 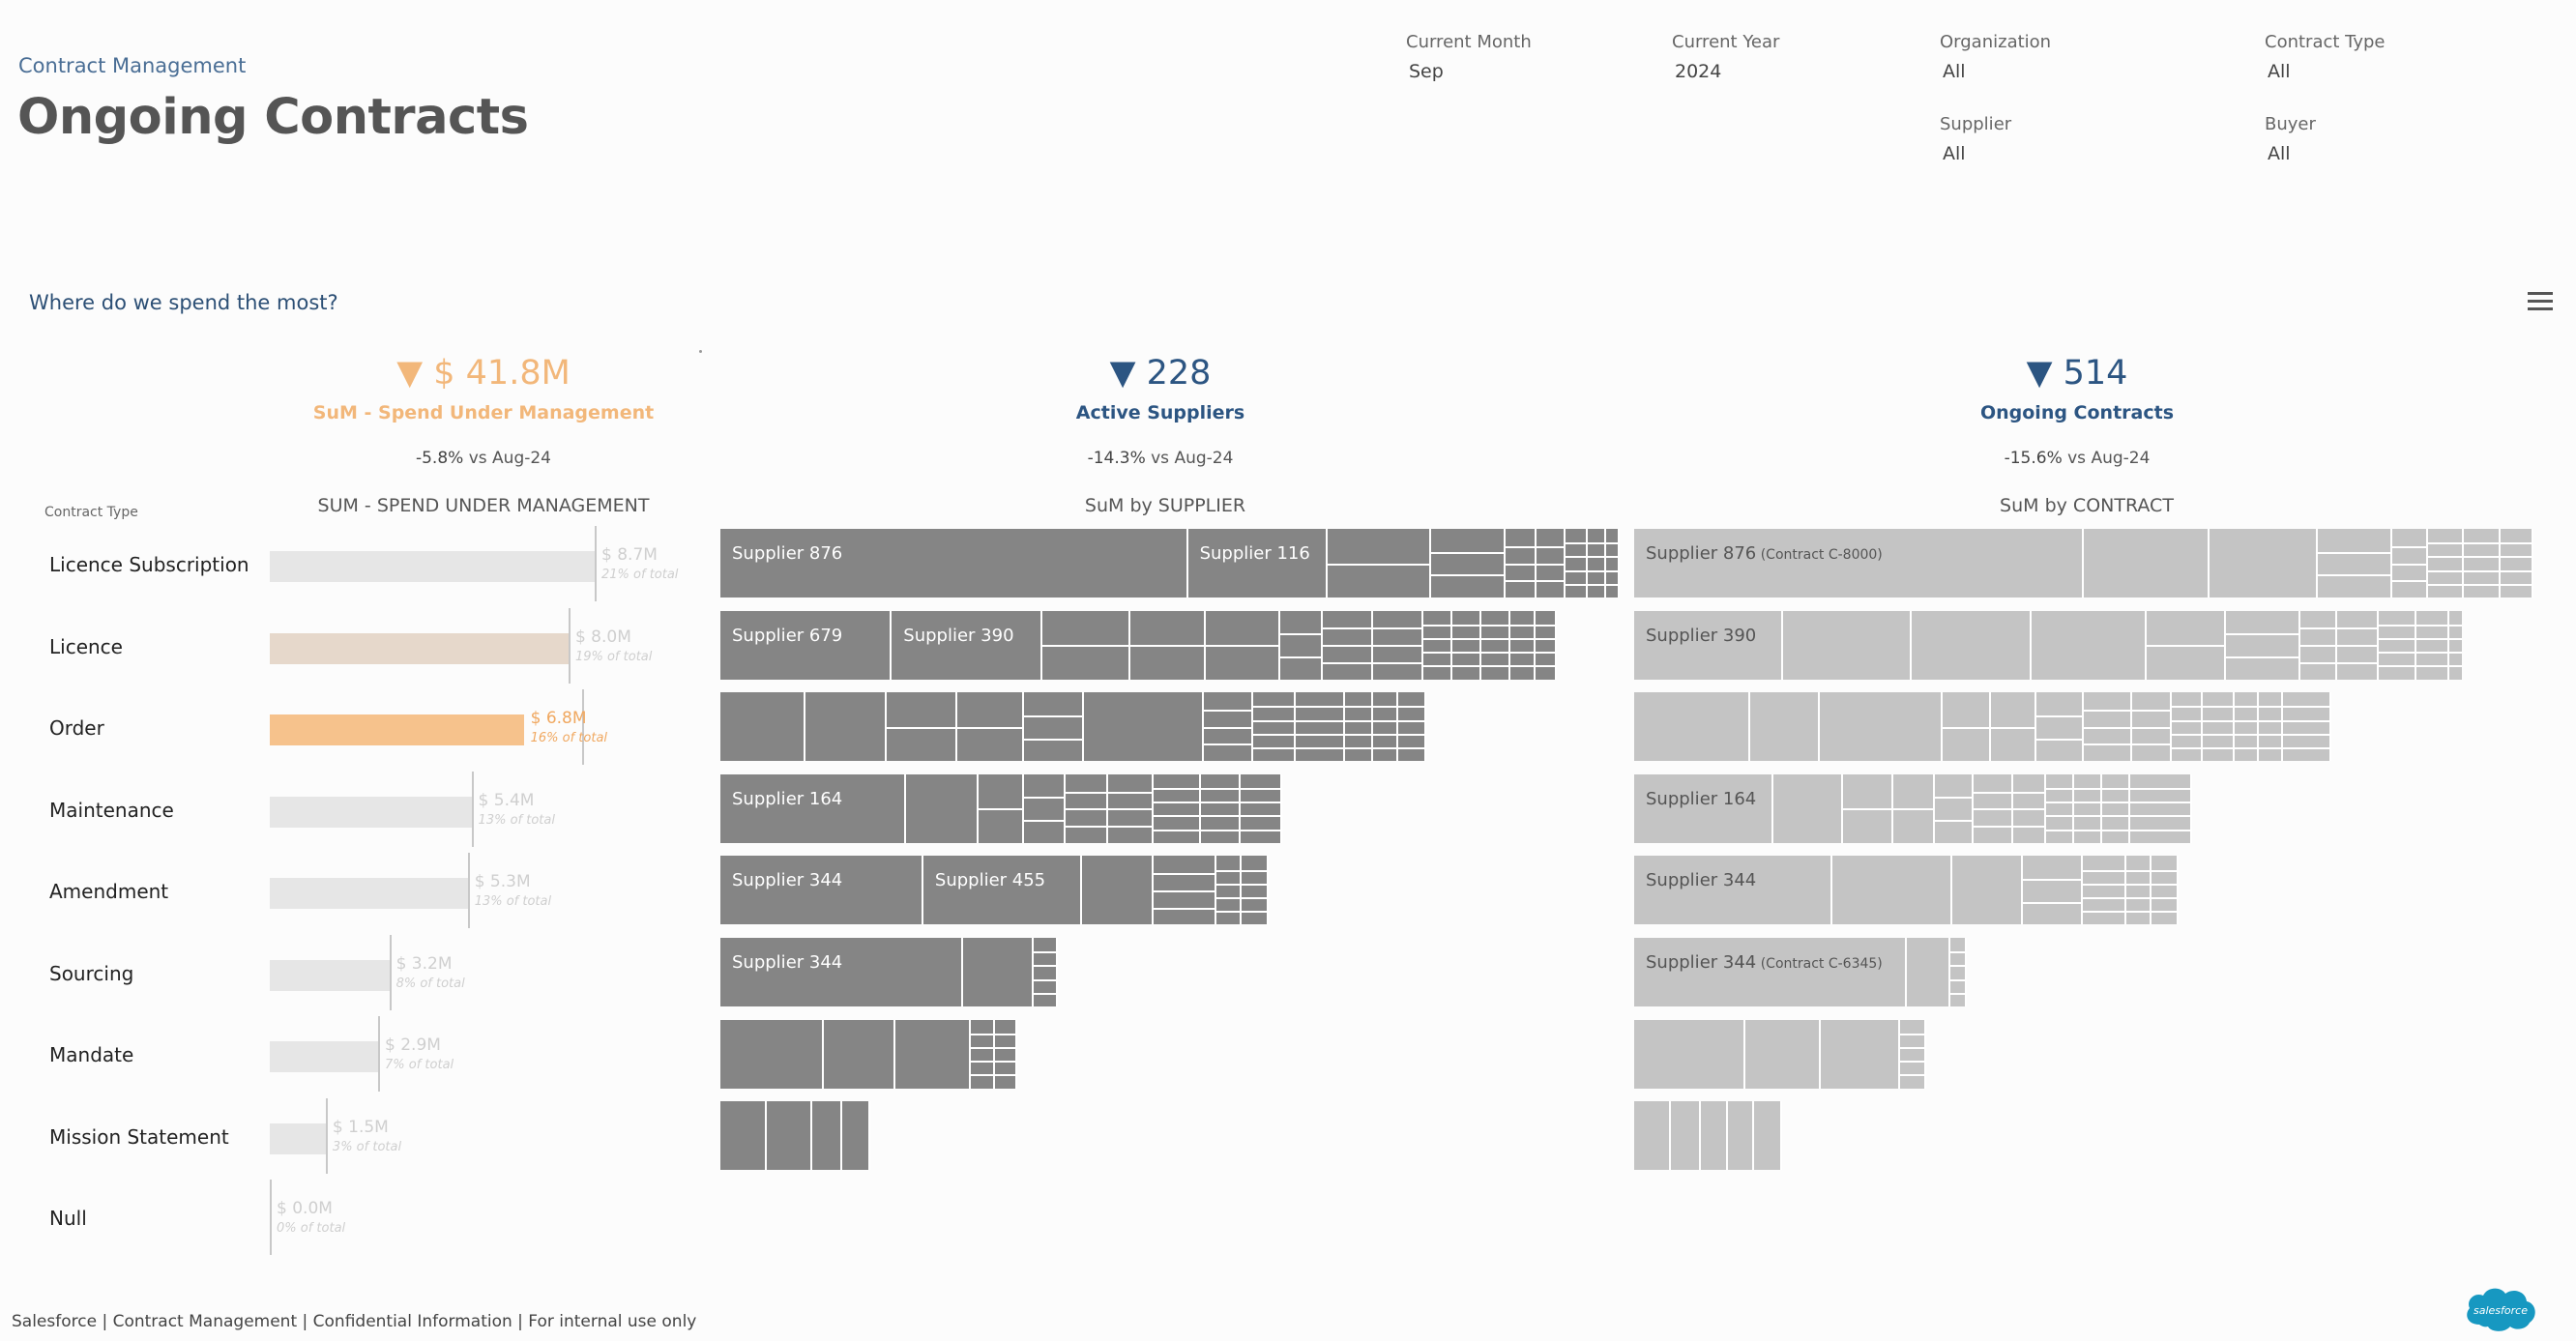 I want to click on filter-buyer: Buyer All, so click(x=2410, y=139).